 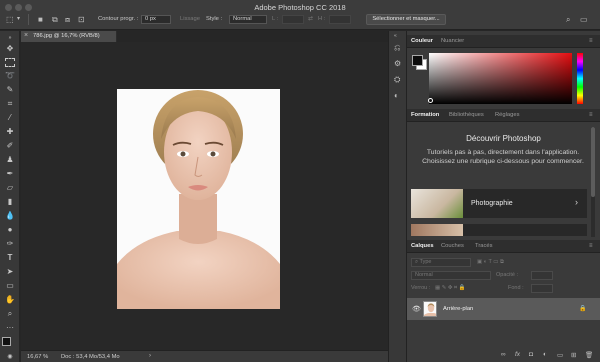 I want to click on fill-label: Fond :, so click(x=516, y=288).